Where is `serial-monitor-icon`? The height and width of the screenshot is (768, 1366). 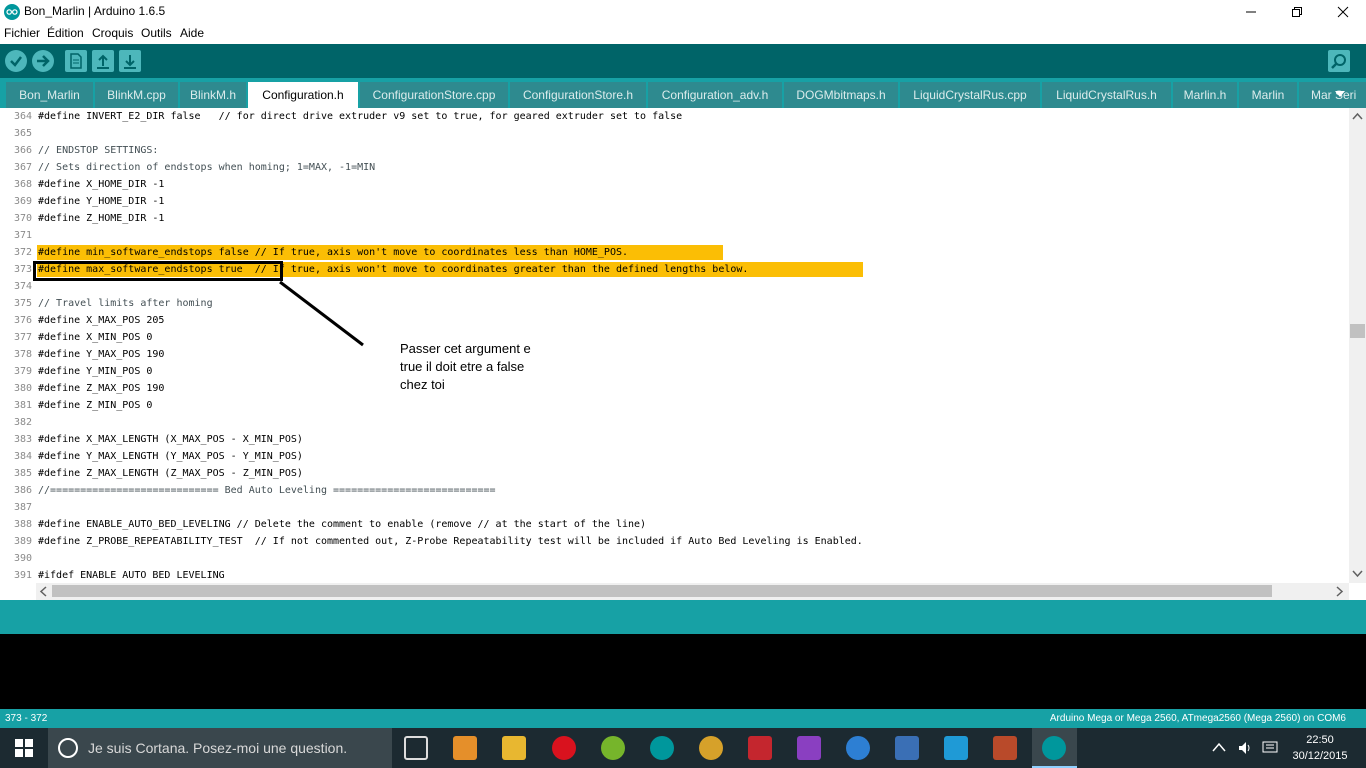 serial-monitor-icon is located at coordinates (1338, 61).